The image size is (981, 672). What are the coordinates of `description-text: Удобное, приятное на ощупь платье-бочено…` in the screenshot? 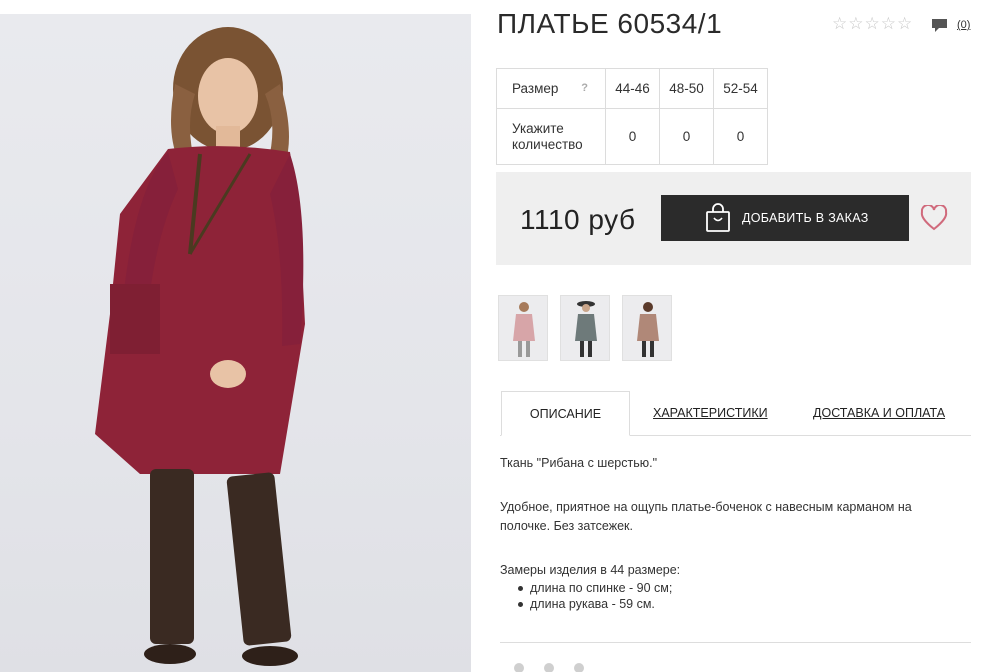 It's located at (706, 516).